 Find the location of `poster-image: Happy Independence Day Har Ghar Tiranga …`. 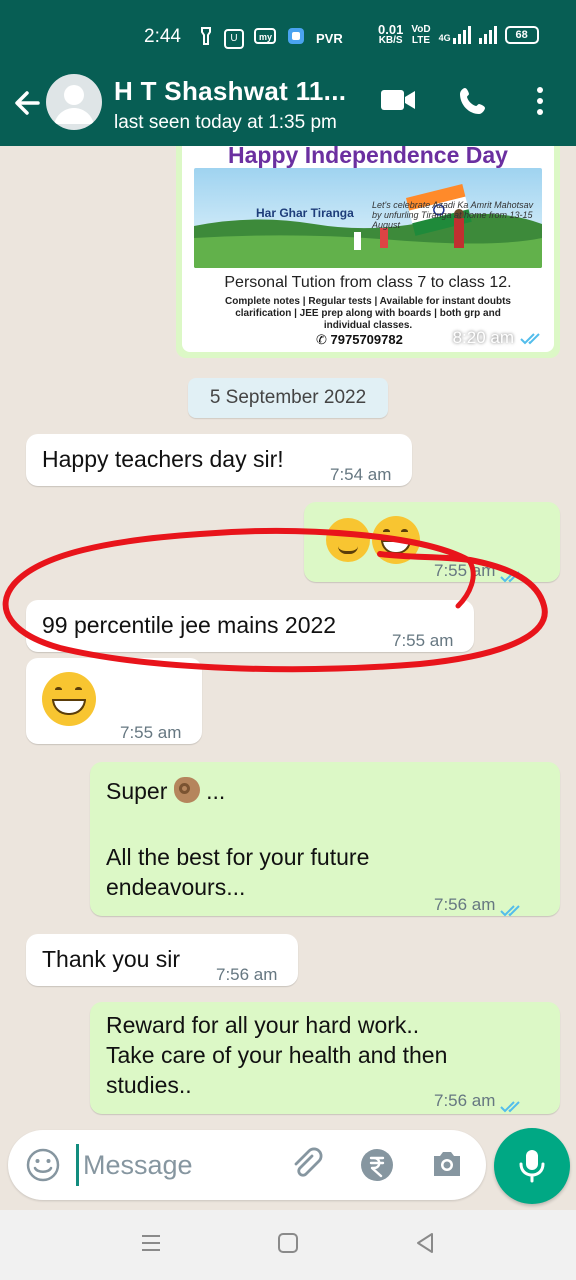

poster-image: Happy Independence Day Har Ghar Tiranga … is located at coordinates (368, 249).